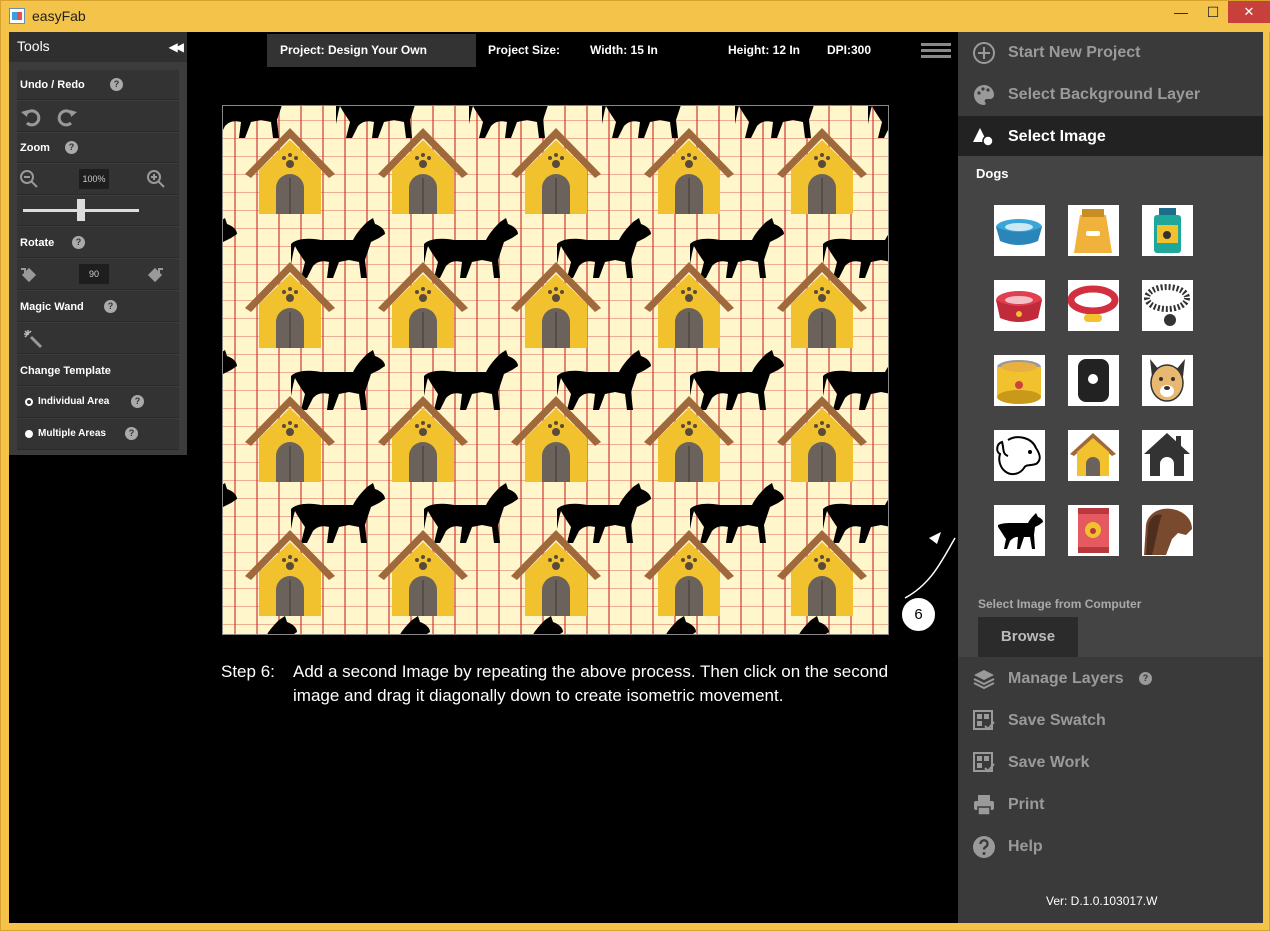  Describe the element at coordinates (52, 307) in the screenshot. I see `magic-wand-label: Magic Wand` at that location.